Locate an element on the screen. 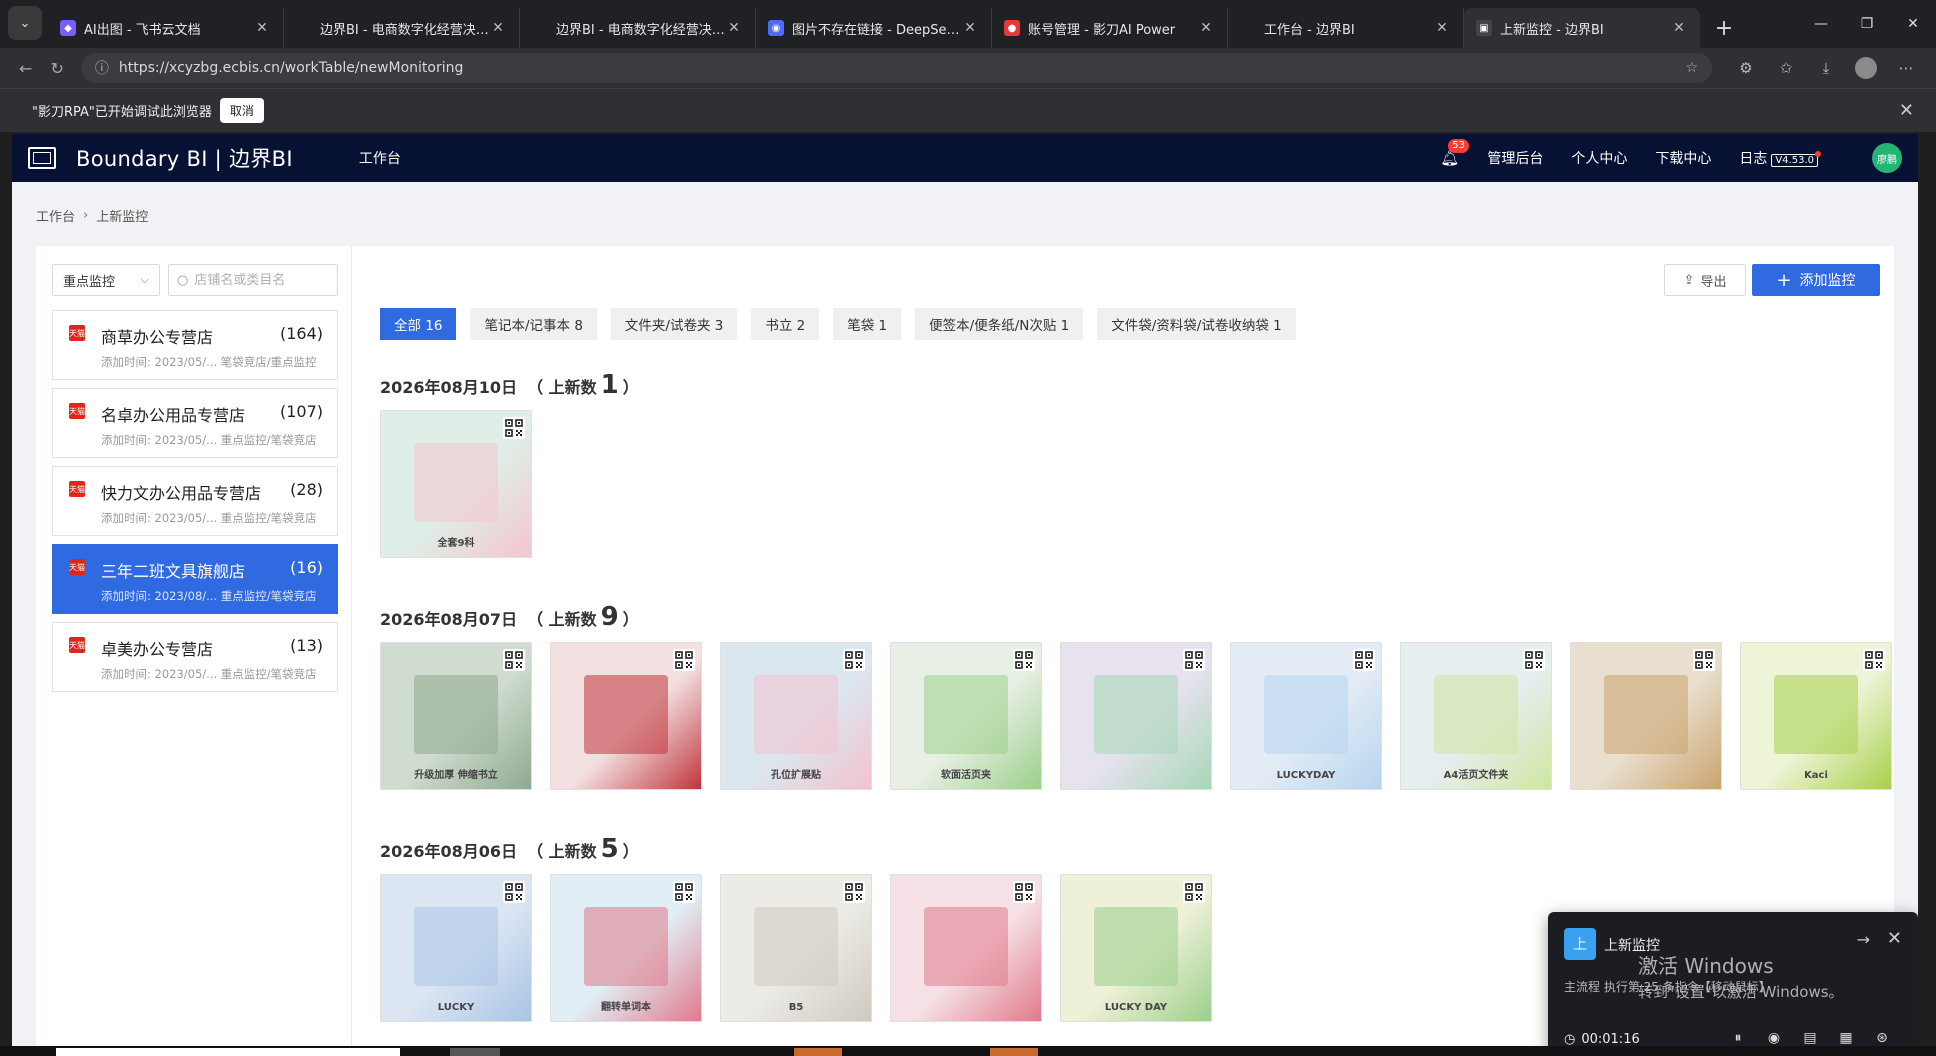  product-thumbnail: B5 is located at coordinates (796, 948).